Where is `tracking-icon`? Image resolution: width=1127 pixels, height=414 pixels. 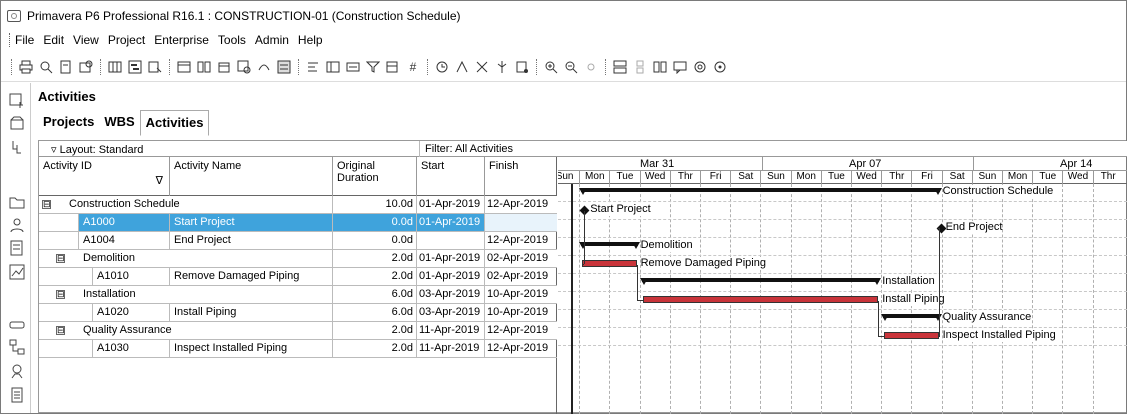 tracking-icon is located at coordinates (17, 325).